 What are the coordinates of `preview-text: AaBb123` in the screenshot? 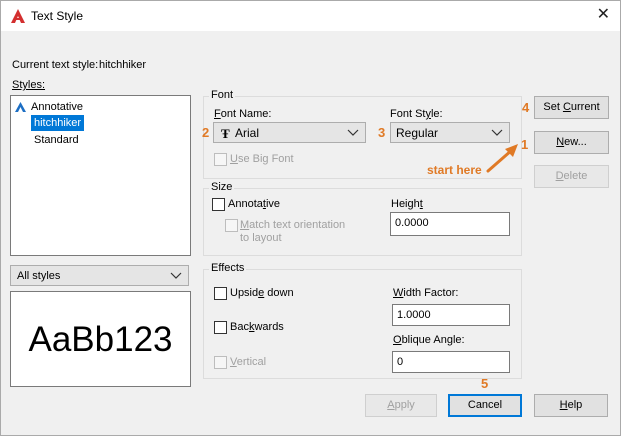 It's located at (100, 339).